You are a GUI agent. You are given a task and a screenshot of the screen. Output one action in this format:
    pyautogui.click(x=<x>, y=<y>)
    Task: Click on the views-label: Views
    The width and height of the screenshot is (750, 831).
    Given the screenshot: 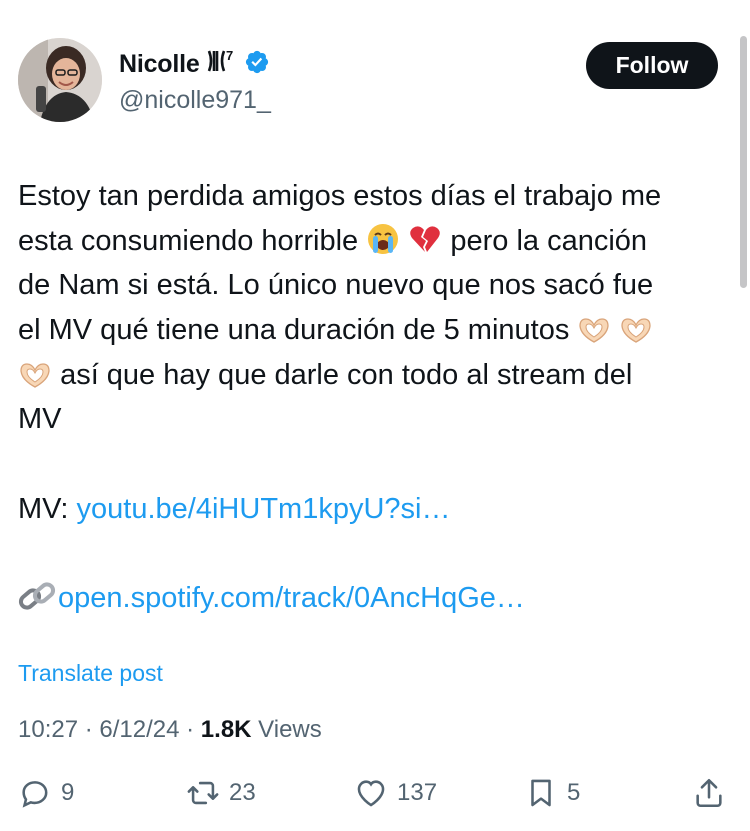 What is the action you would take?
    pyautogui.click(x=290, y=729)
    